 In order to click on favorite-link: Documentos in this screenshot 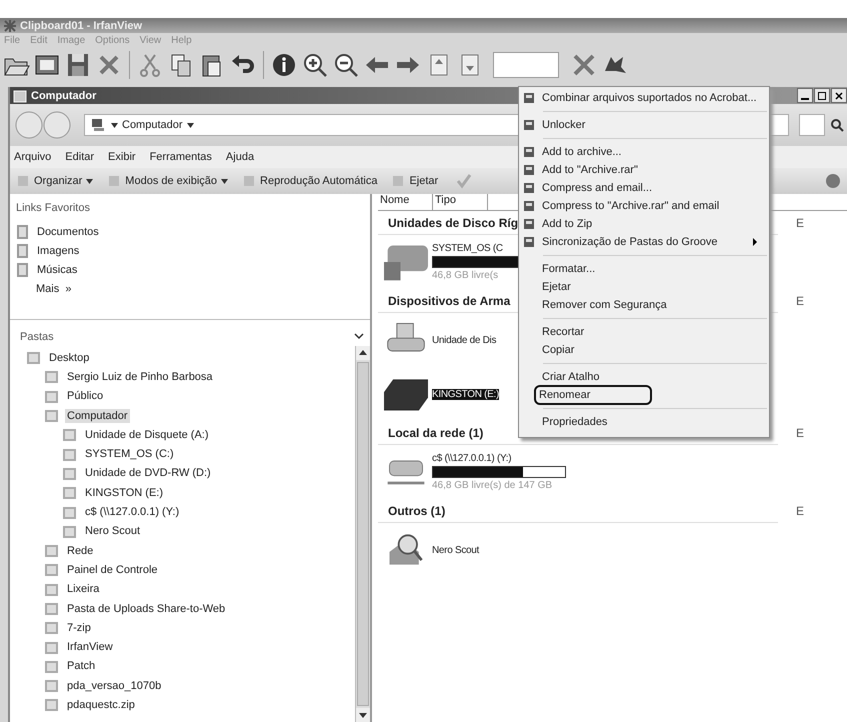, I will do `click(68, 232)`.